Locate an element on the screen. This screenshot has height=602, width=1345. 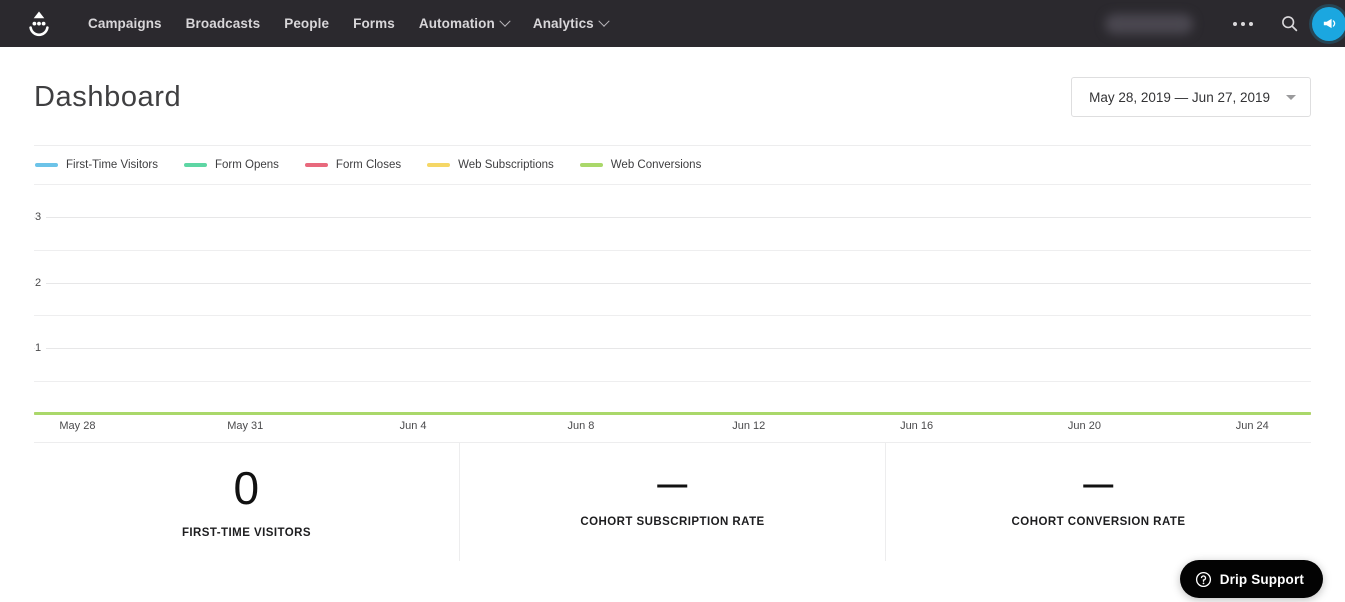
chart-y-tick-label: 1 is located at coordinates (41, 348).